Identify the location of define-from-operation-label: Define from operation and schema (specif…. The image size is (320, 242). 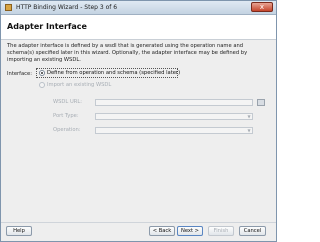
(113, 73).